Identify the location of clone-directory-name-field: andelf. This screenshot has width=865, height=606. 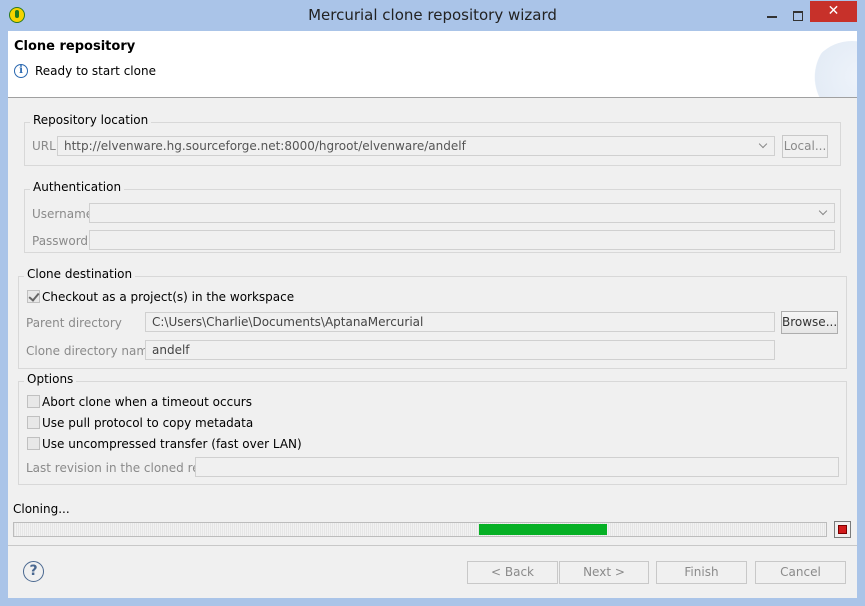
(460, 350).